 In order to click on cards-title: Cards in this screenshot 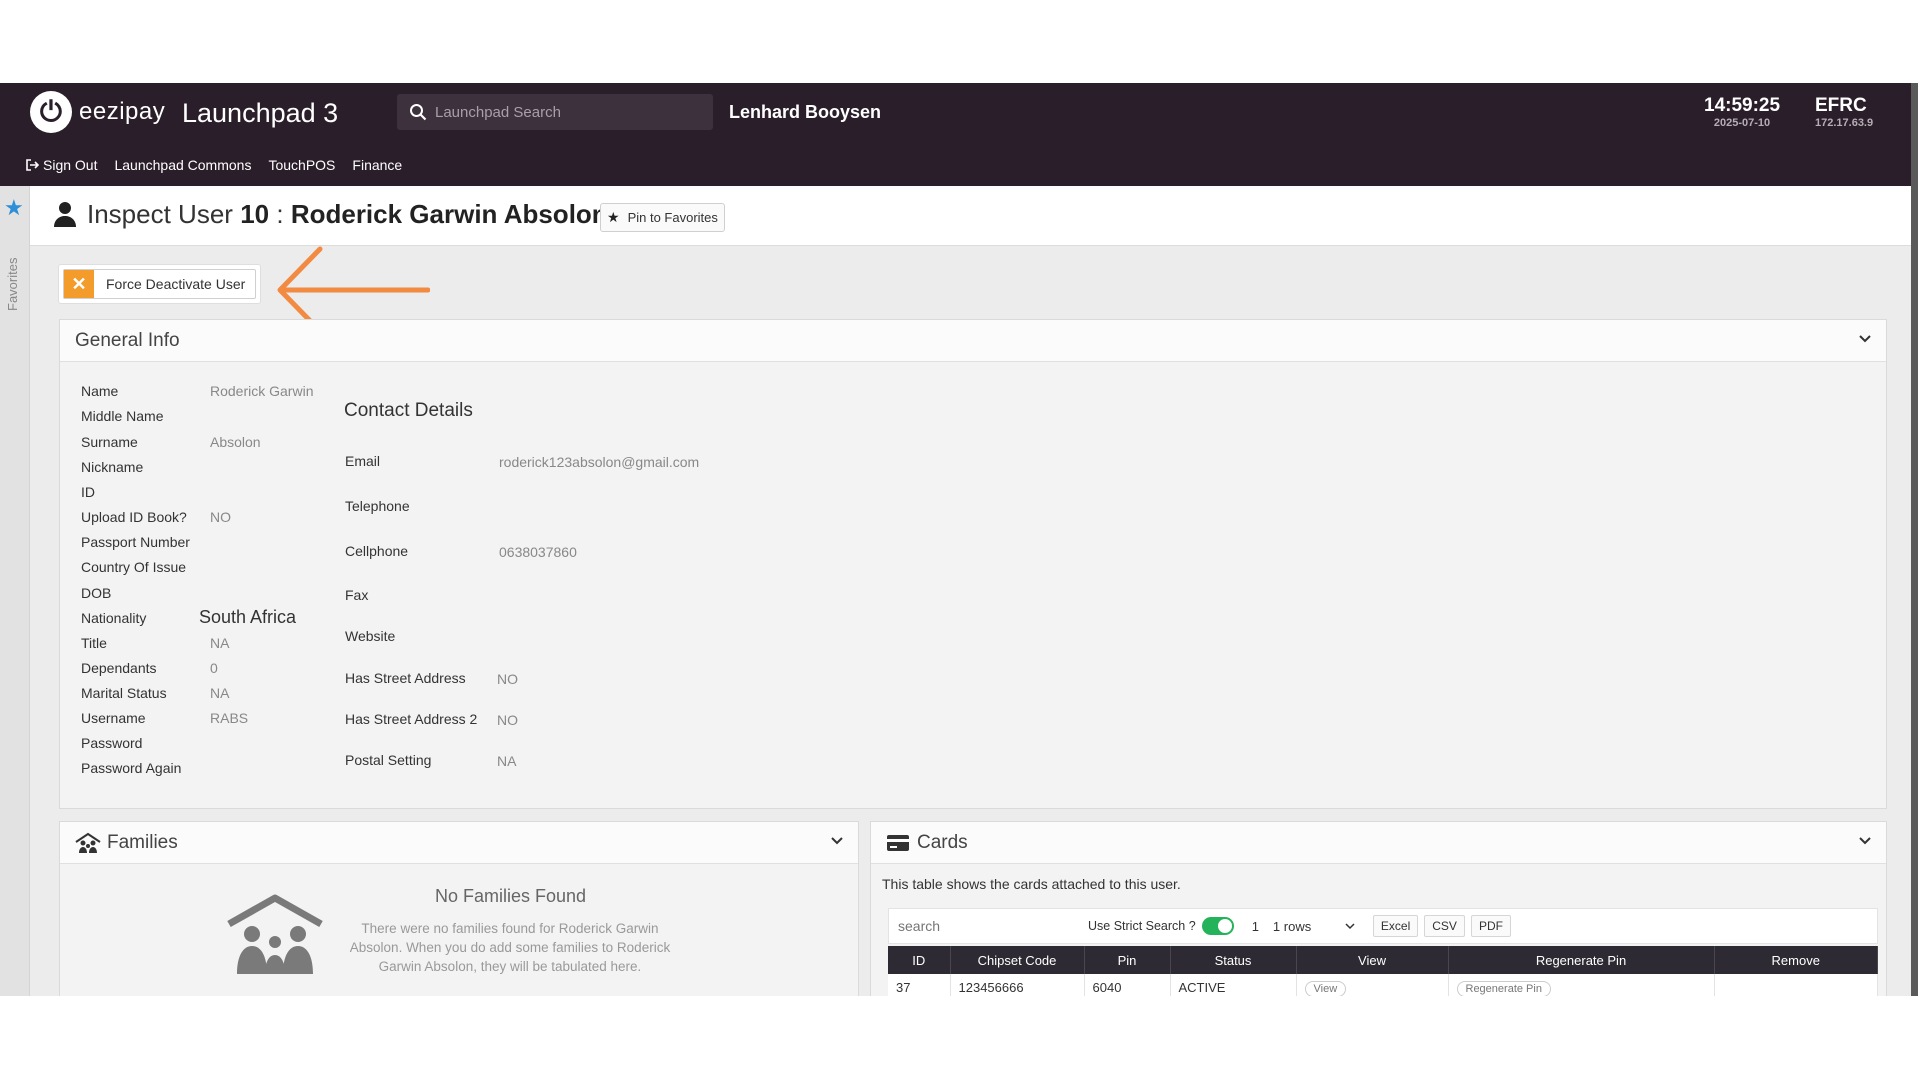, I will do `click(942, 842)`.